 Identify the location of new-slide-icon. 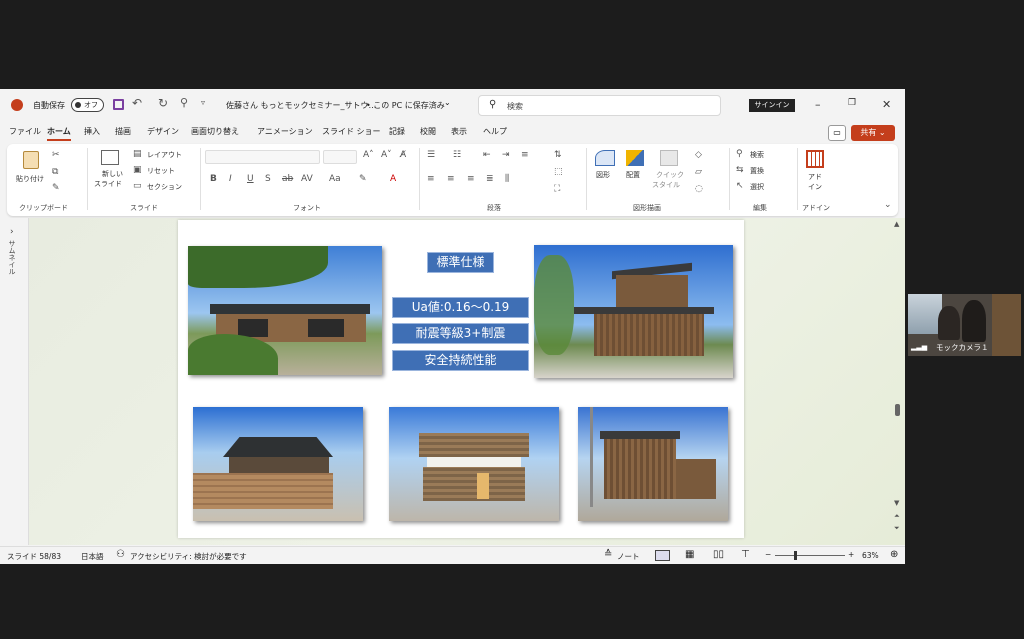
(110, 157).